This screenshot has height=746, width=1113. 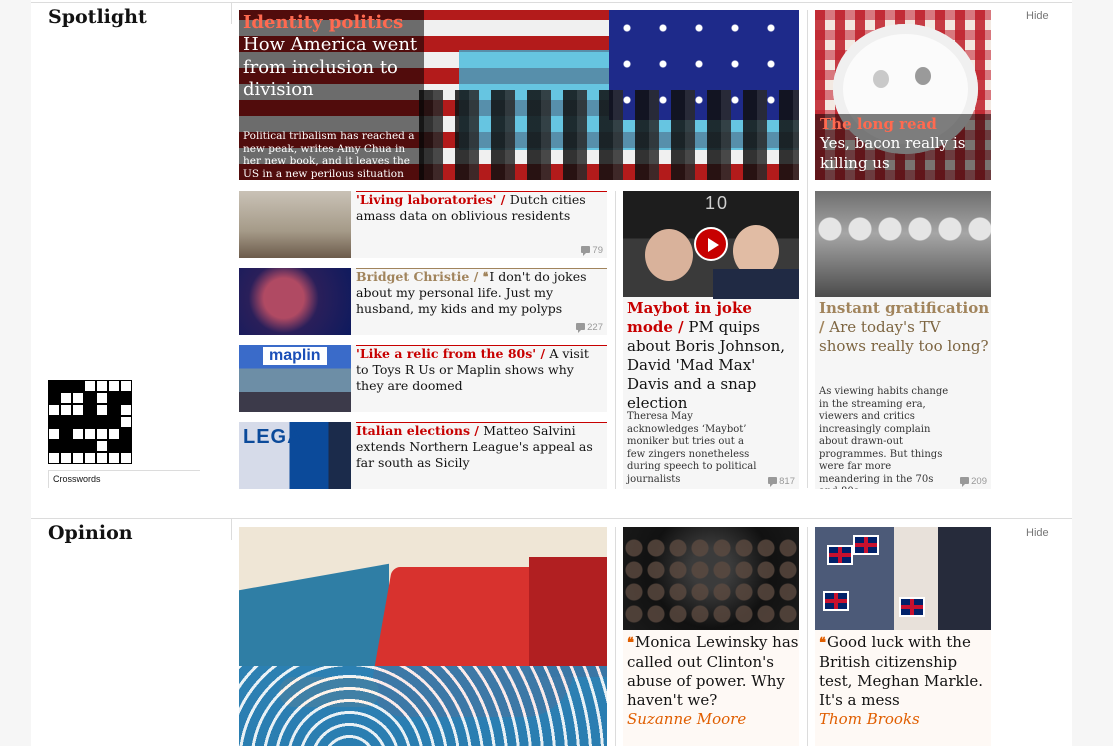 I want to click on story-kicker: Instant gratification, so click(x=904, y=308).